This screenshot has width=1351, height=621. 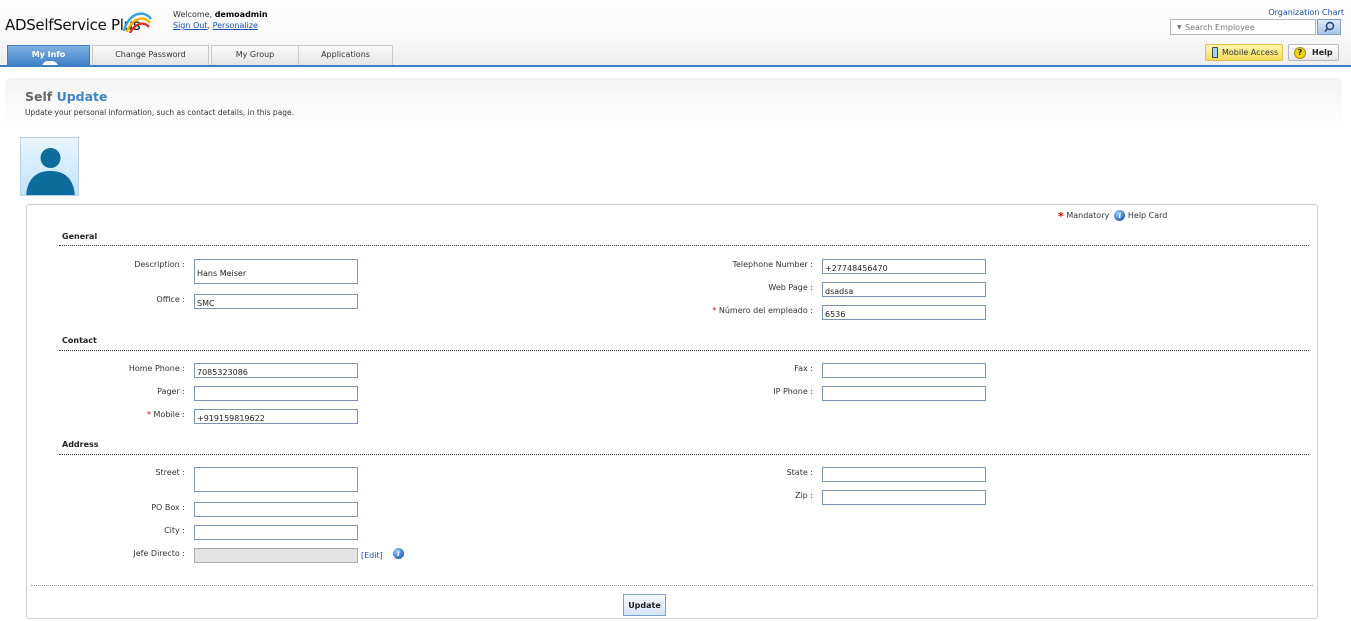 I want to click on mobile-field, so click(x=276, y=416).